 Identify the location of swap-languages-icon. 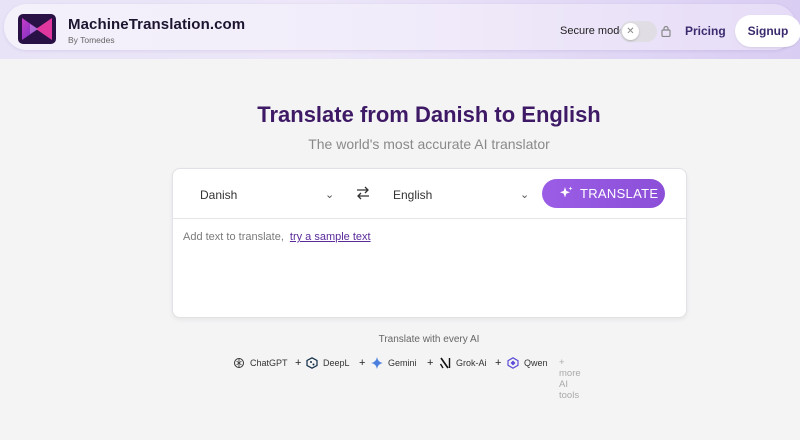
(363, 193).